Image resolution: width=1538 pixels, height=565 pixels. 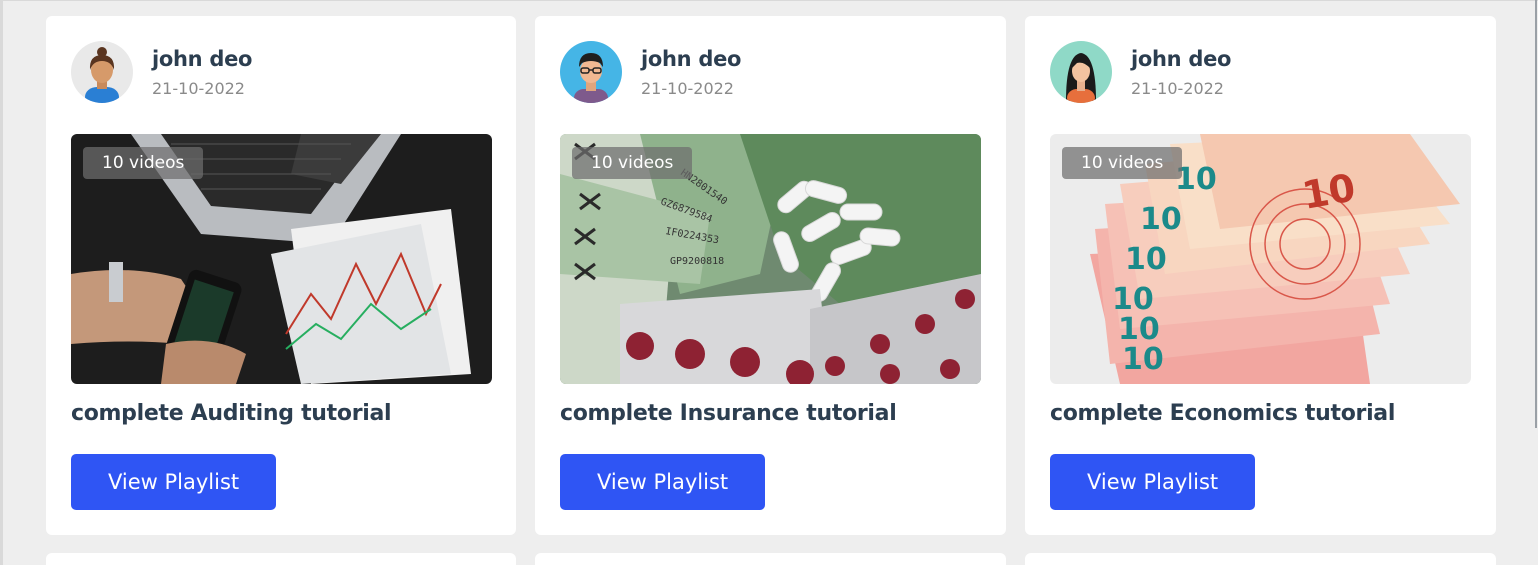 What do you see at coordinates (591, 72) in the screenshot?
I see `male-glasses-avatar-icon` at bounding box center [591, 72].